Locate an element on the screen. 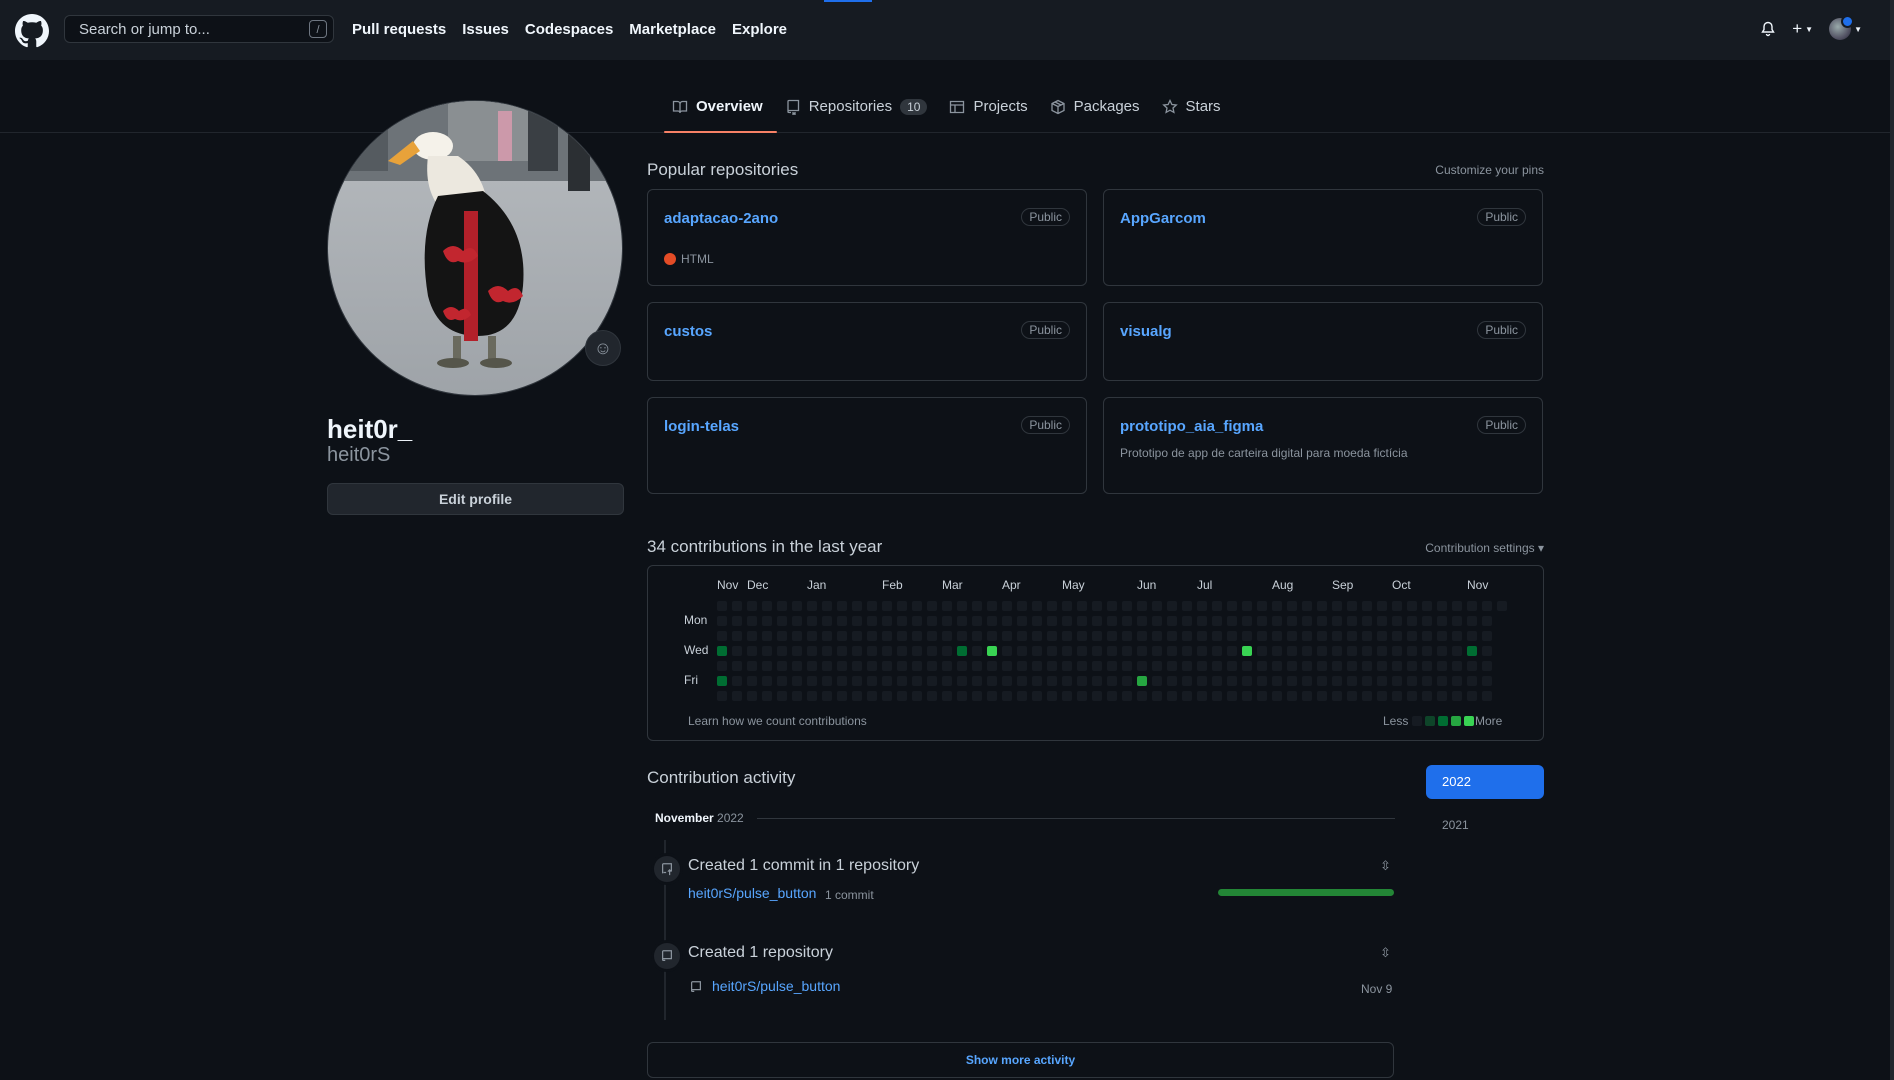 Image resolution: width=1894 pixels, height=1080 pixels. tab-stars: Stars is located at coordinates (1194, 111).